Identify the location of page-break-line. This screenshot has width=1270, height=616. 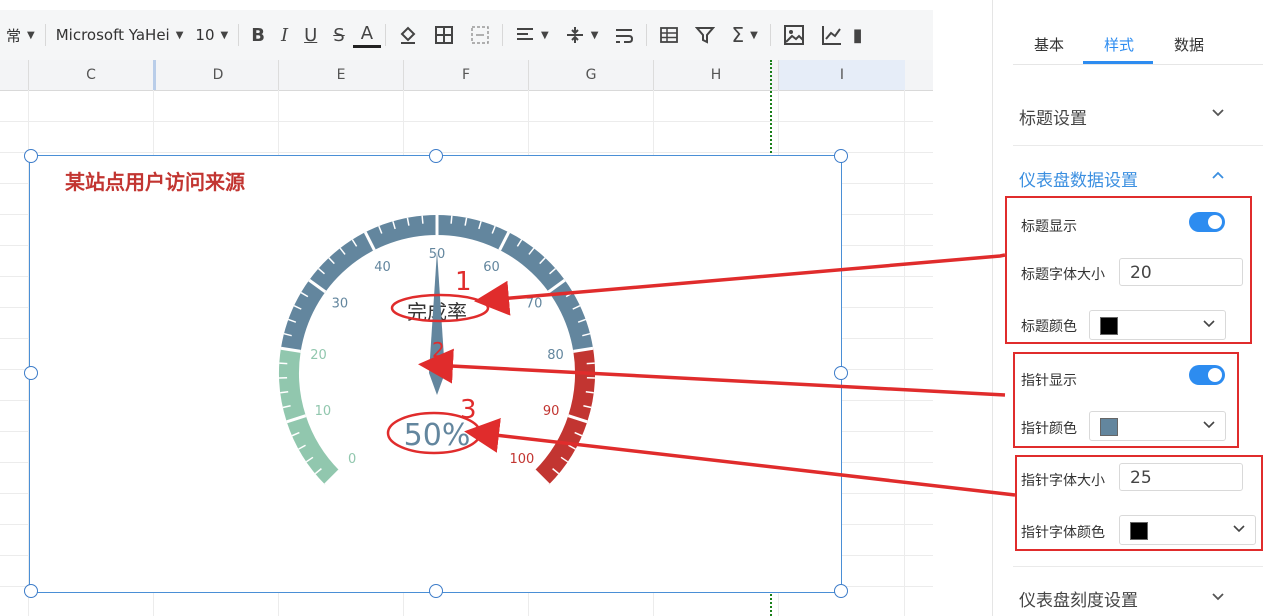
(771, 110).